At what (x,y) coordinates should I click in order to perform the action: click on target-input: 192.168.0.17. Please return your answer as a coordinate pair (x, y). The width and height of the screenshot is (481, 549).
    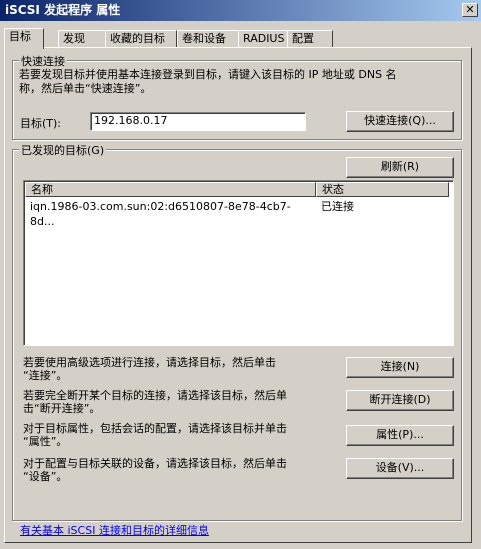
    Looking at the image, I should click on (198, 121).